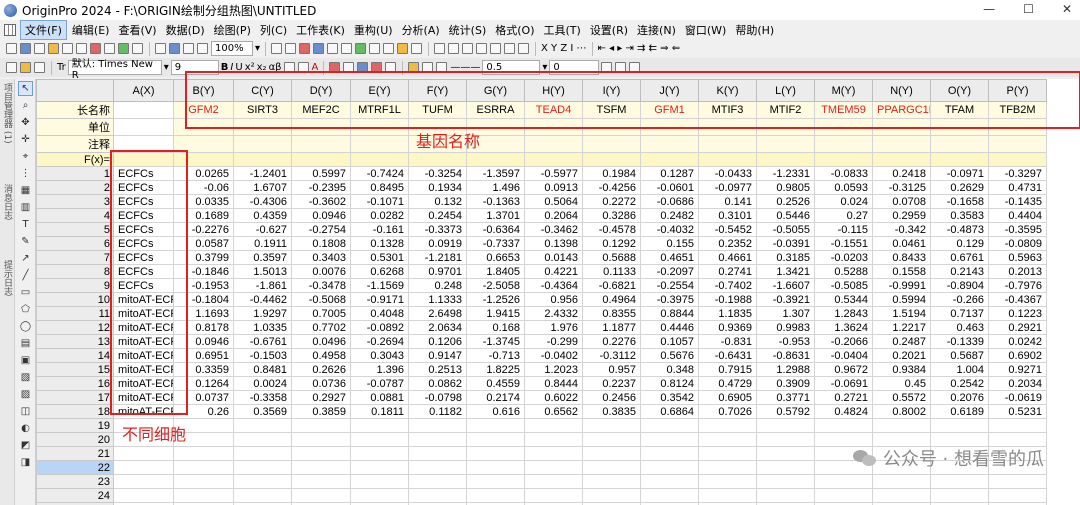 Image resolution: width=1080 pixels, height=505 pixels. I want to click on menu-item: 列(C), so click(273, 30).